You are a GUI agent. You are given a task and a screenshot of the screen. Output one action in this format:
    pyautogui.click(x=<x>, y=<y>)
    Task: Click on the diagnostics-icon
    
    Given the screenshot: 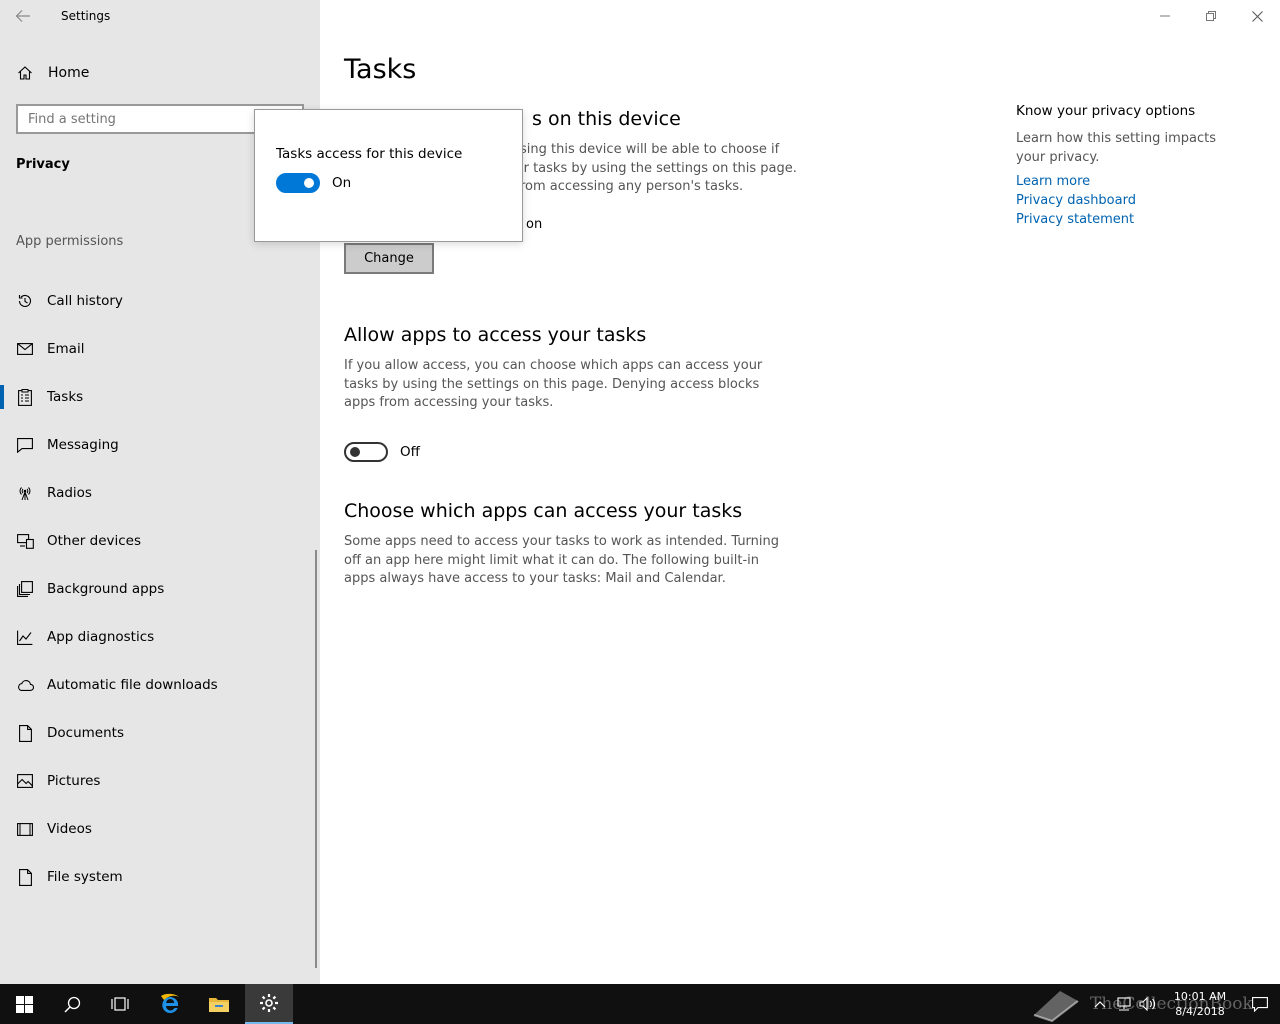 What is the action you would take?
    pyautogui.click(x=25, y=637)
    